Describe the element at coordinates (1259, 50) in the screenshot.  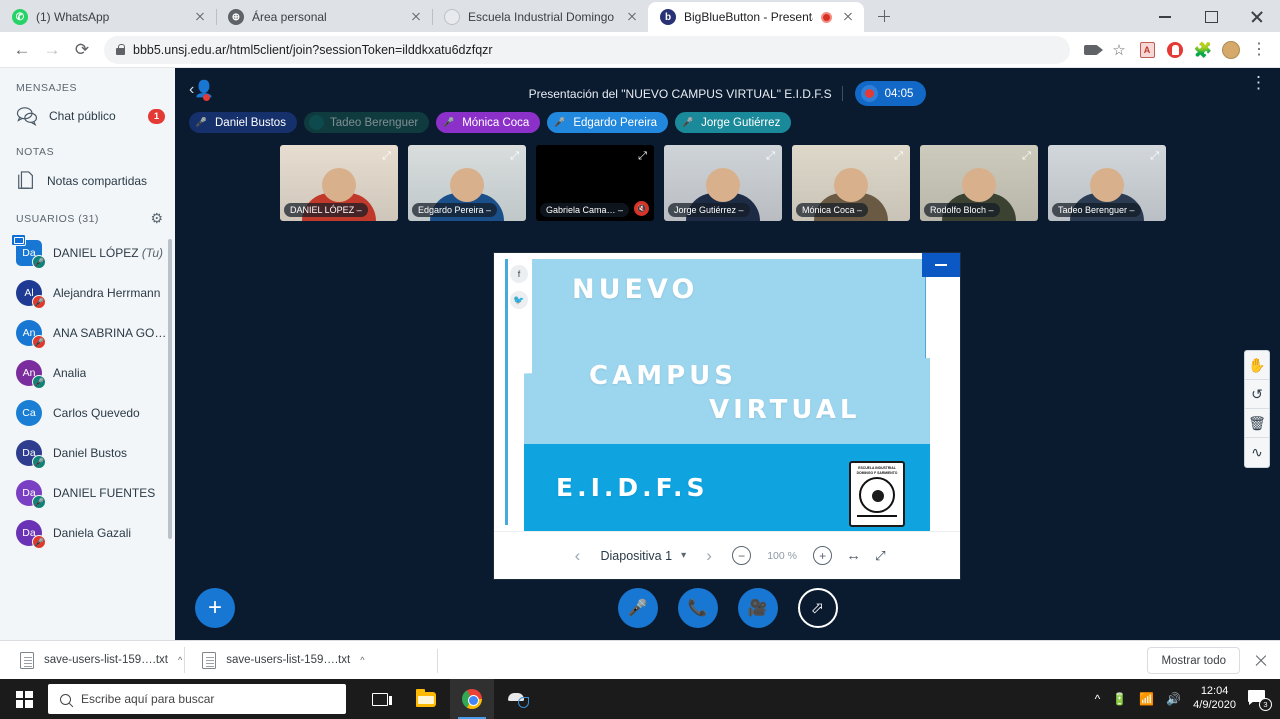
I see `chrome-menu-icon: ⋮` at that location.